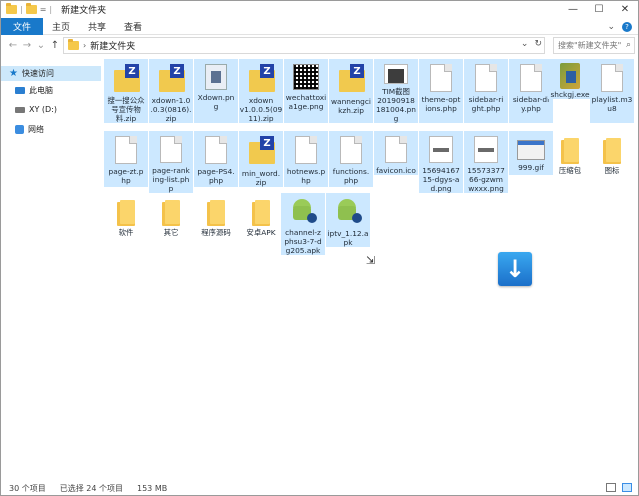 The width and height of the screenshot is (639, 496). What do you see at coordinates (538, 44) in the screenshot?
I see `refresh-icon: ↻` at bounding box center [538, 44].